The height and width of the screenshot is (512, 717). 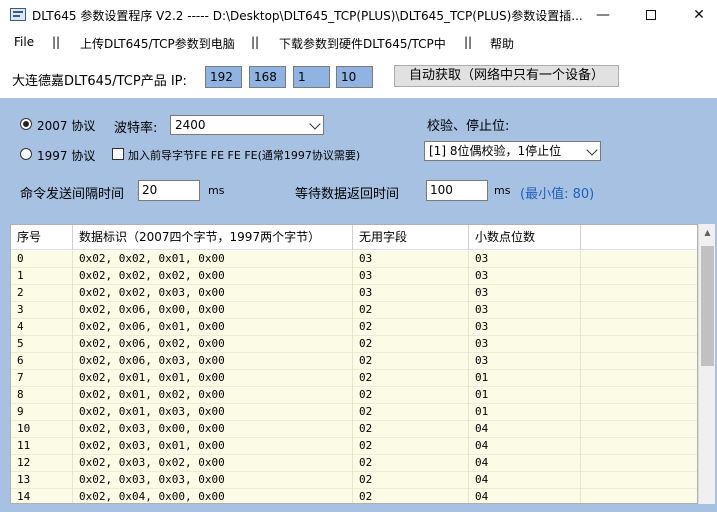 What do you see at coordinates (213, 446) in the screenshot?
I see `cell-data-id: 0x02, 0x03, 0x01, 0x00` at bounding box center [213, 446].